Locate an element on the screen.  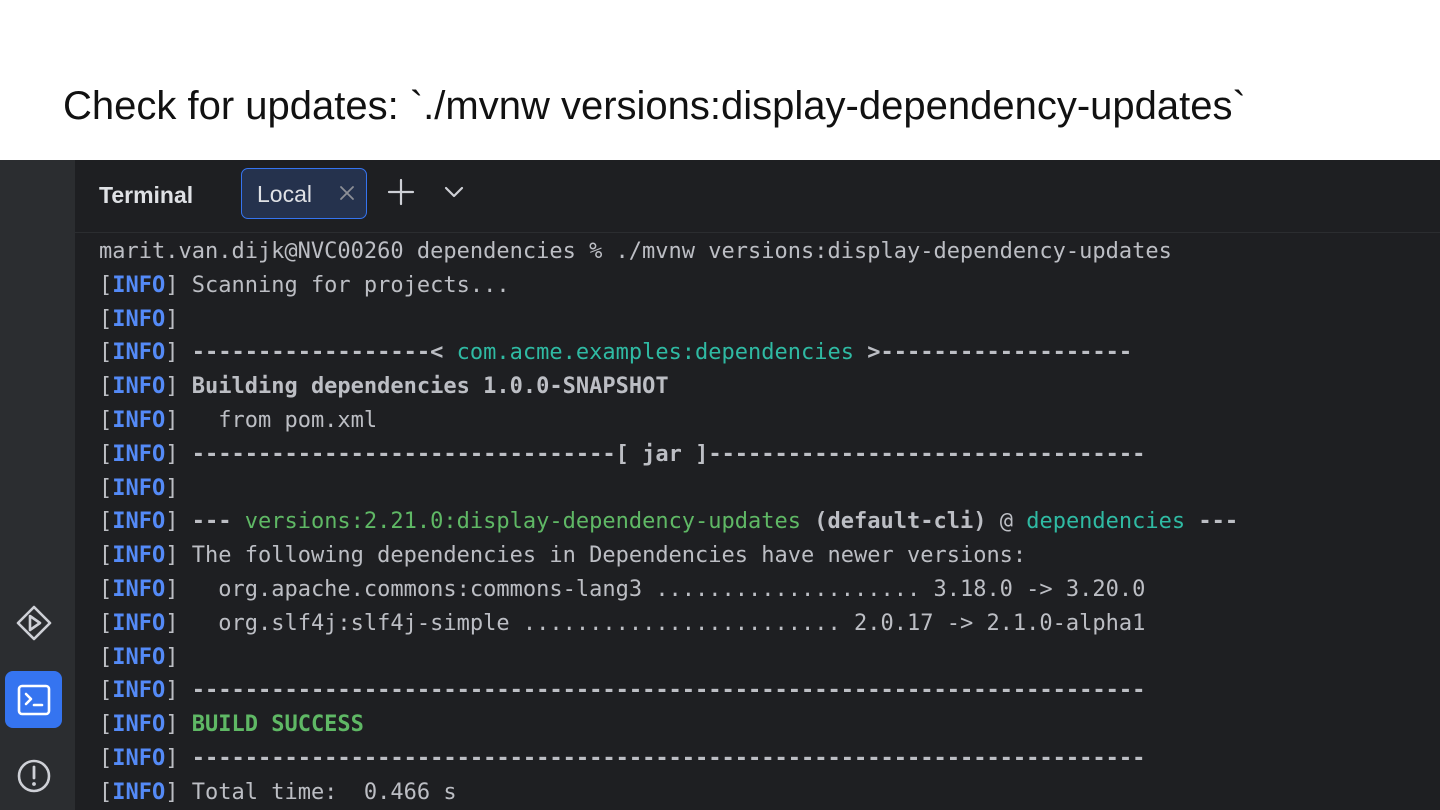
terminal-tab-bar: Terminal Local is located at coordinates (757, 196).